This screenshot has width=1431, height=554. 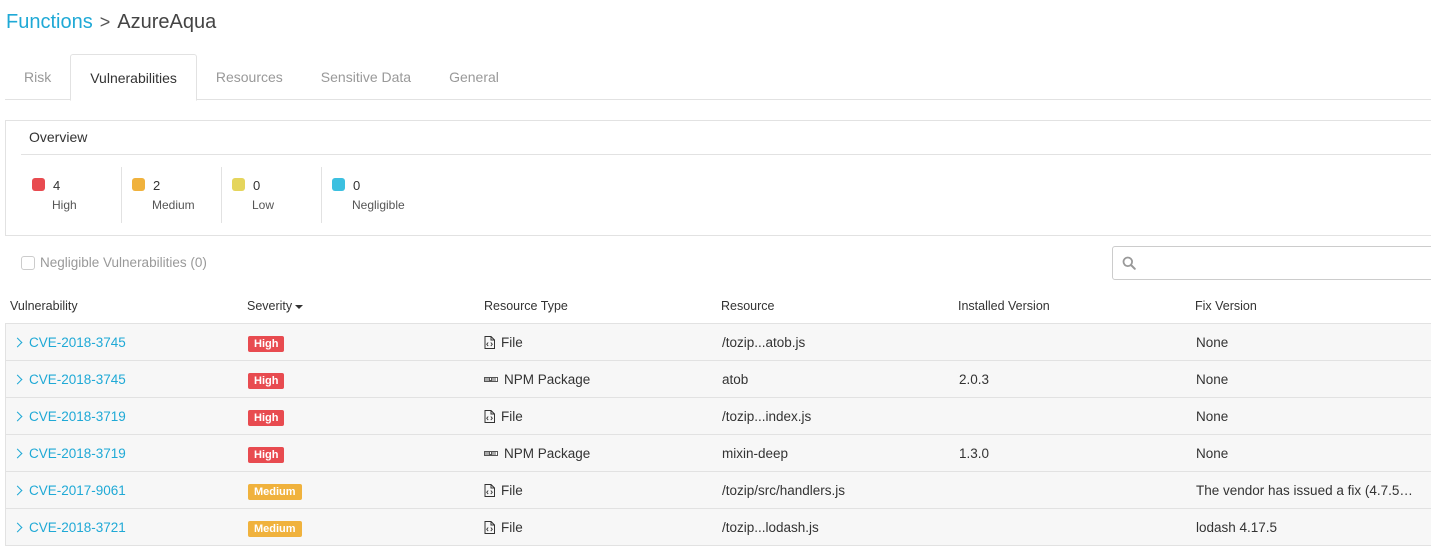 I want to click on fix-version: lodash 4.17.5, so click(x=1237, y=527).